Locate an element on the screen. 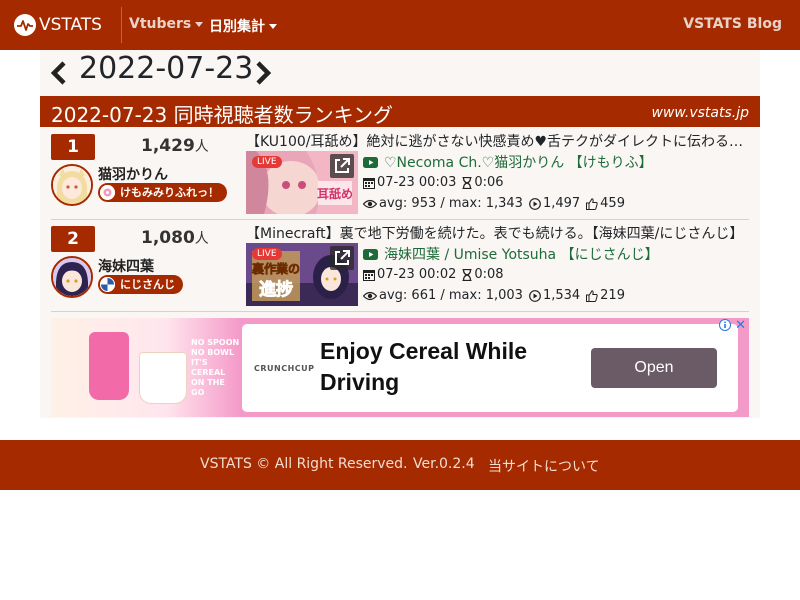  ad-slogan: NO SPOON NO BOWL IT'S CEREAL ON THE GO is located at coordinates (215, 367).